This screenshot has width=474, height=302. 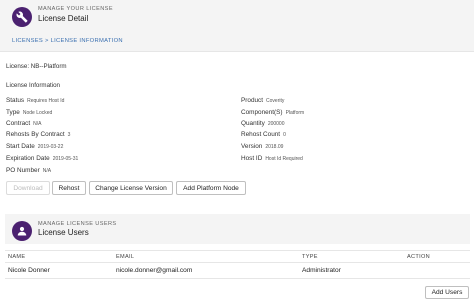 What do you see at coordinates (18, 66) in the screenshot?
I see `license-name-label: License:` at bounding box center [18, 66].